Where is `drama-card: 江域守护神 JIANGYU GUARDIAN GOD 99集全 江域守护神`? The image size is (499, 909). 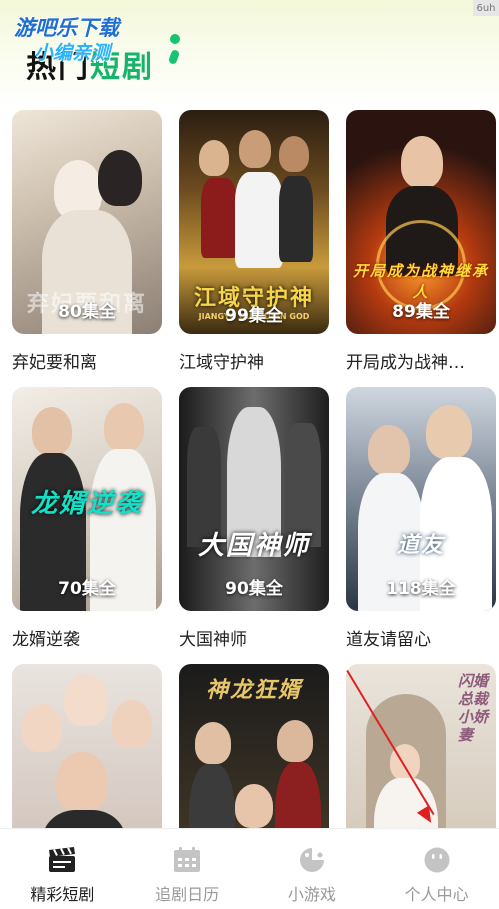
drama-card: 江域守护神 JIANGYU GUARDIAN GOD 99集全 江域守护神 is located at coordinates (254, 248).